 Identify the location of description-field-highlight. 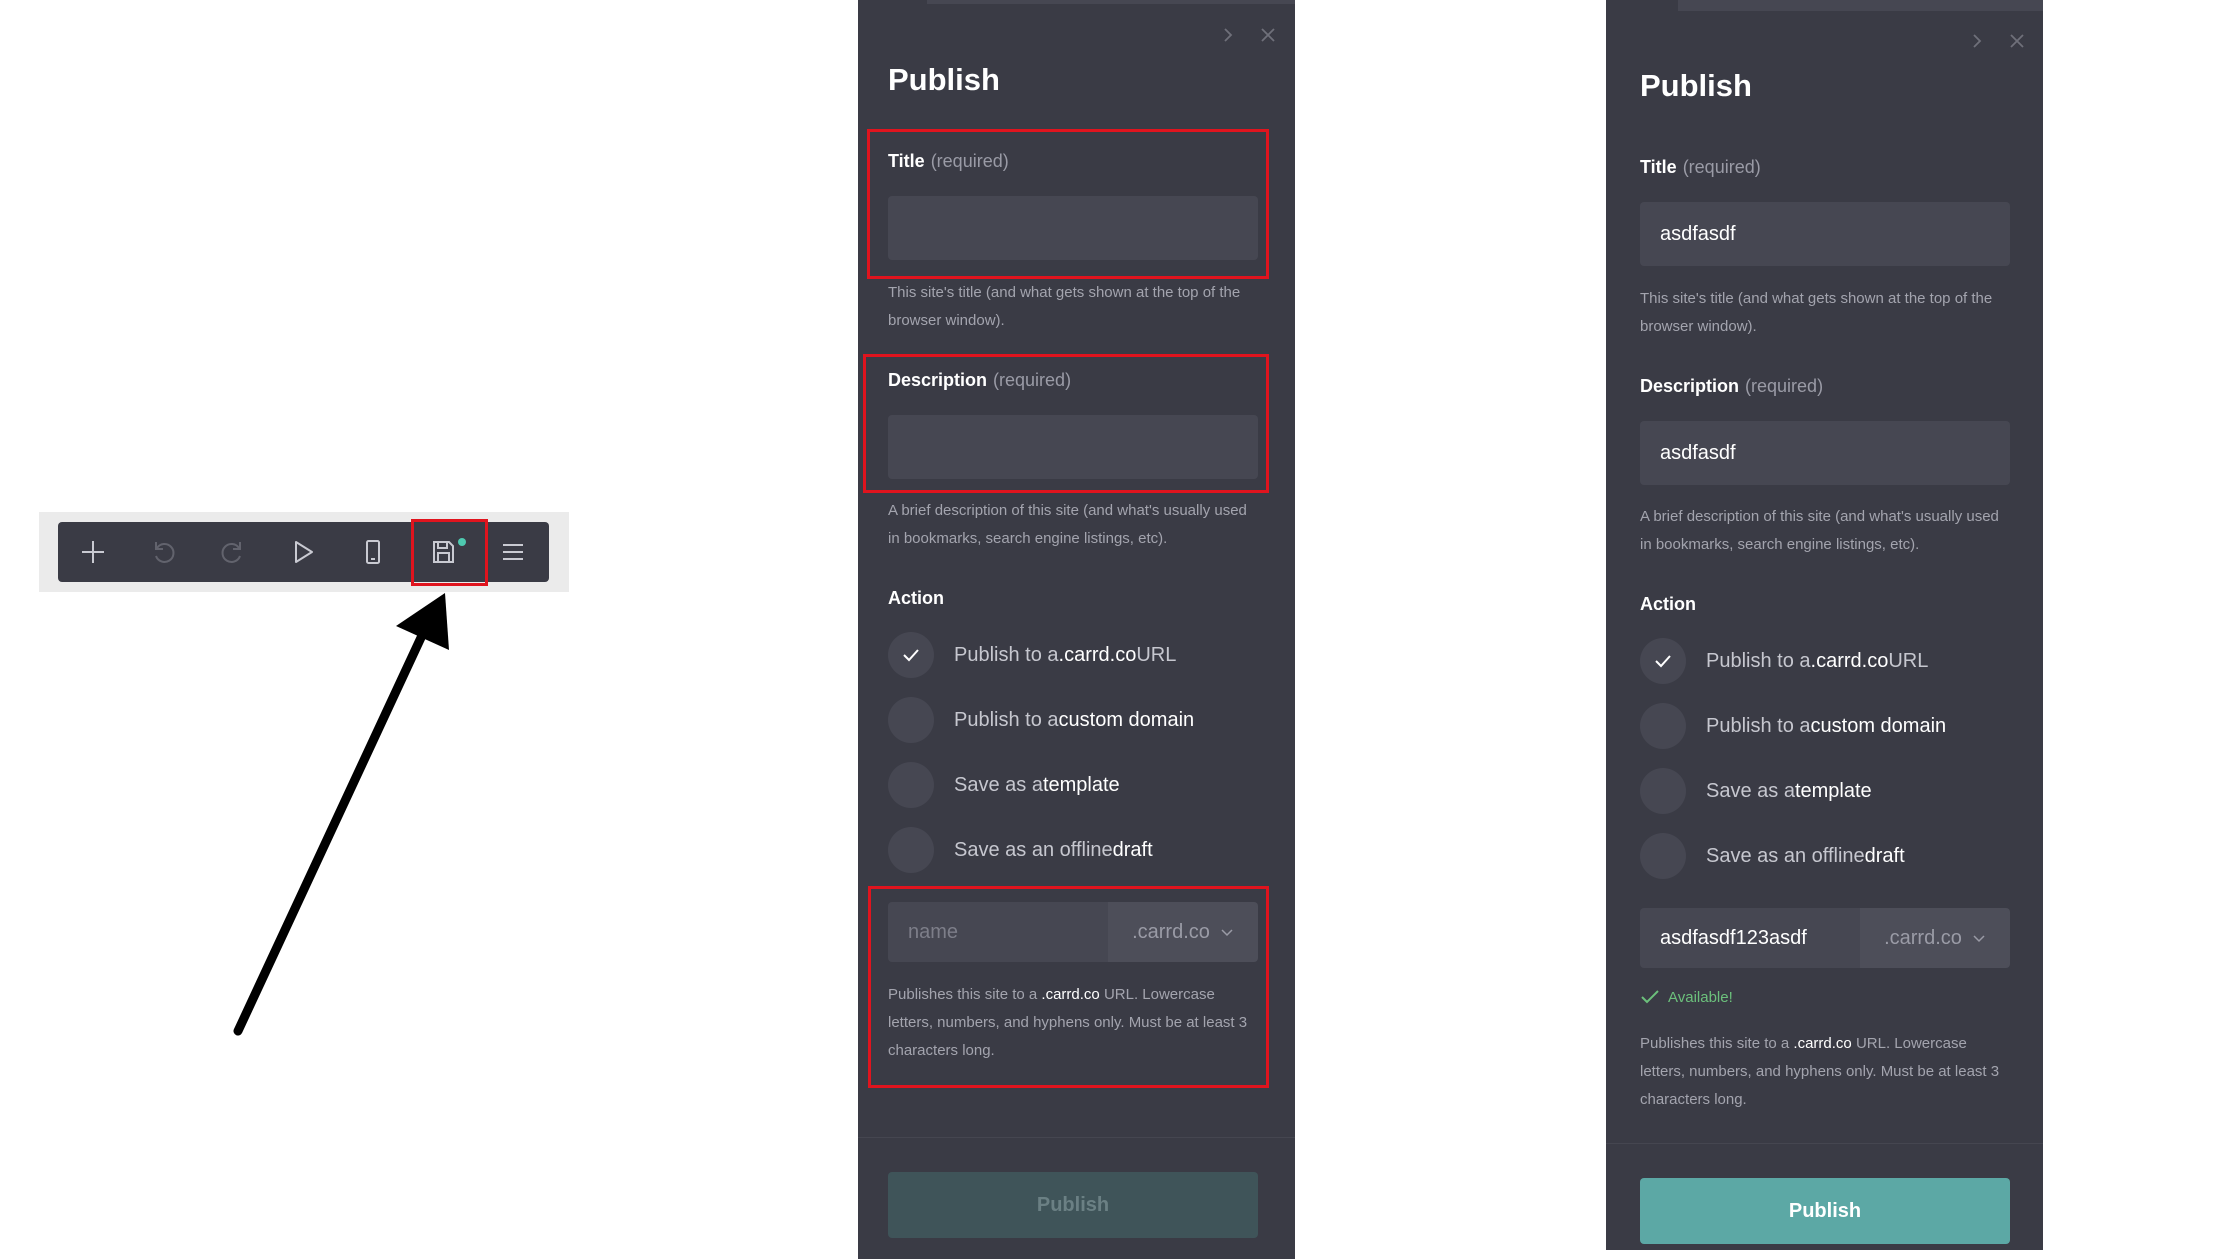
(1066, 423).